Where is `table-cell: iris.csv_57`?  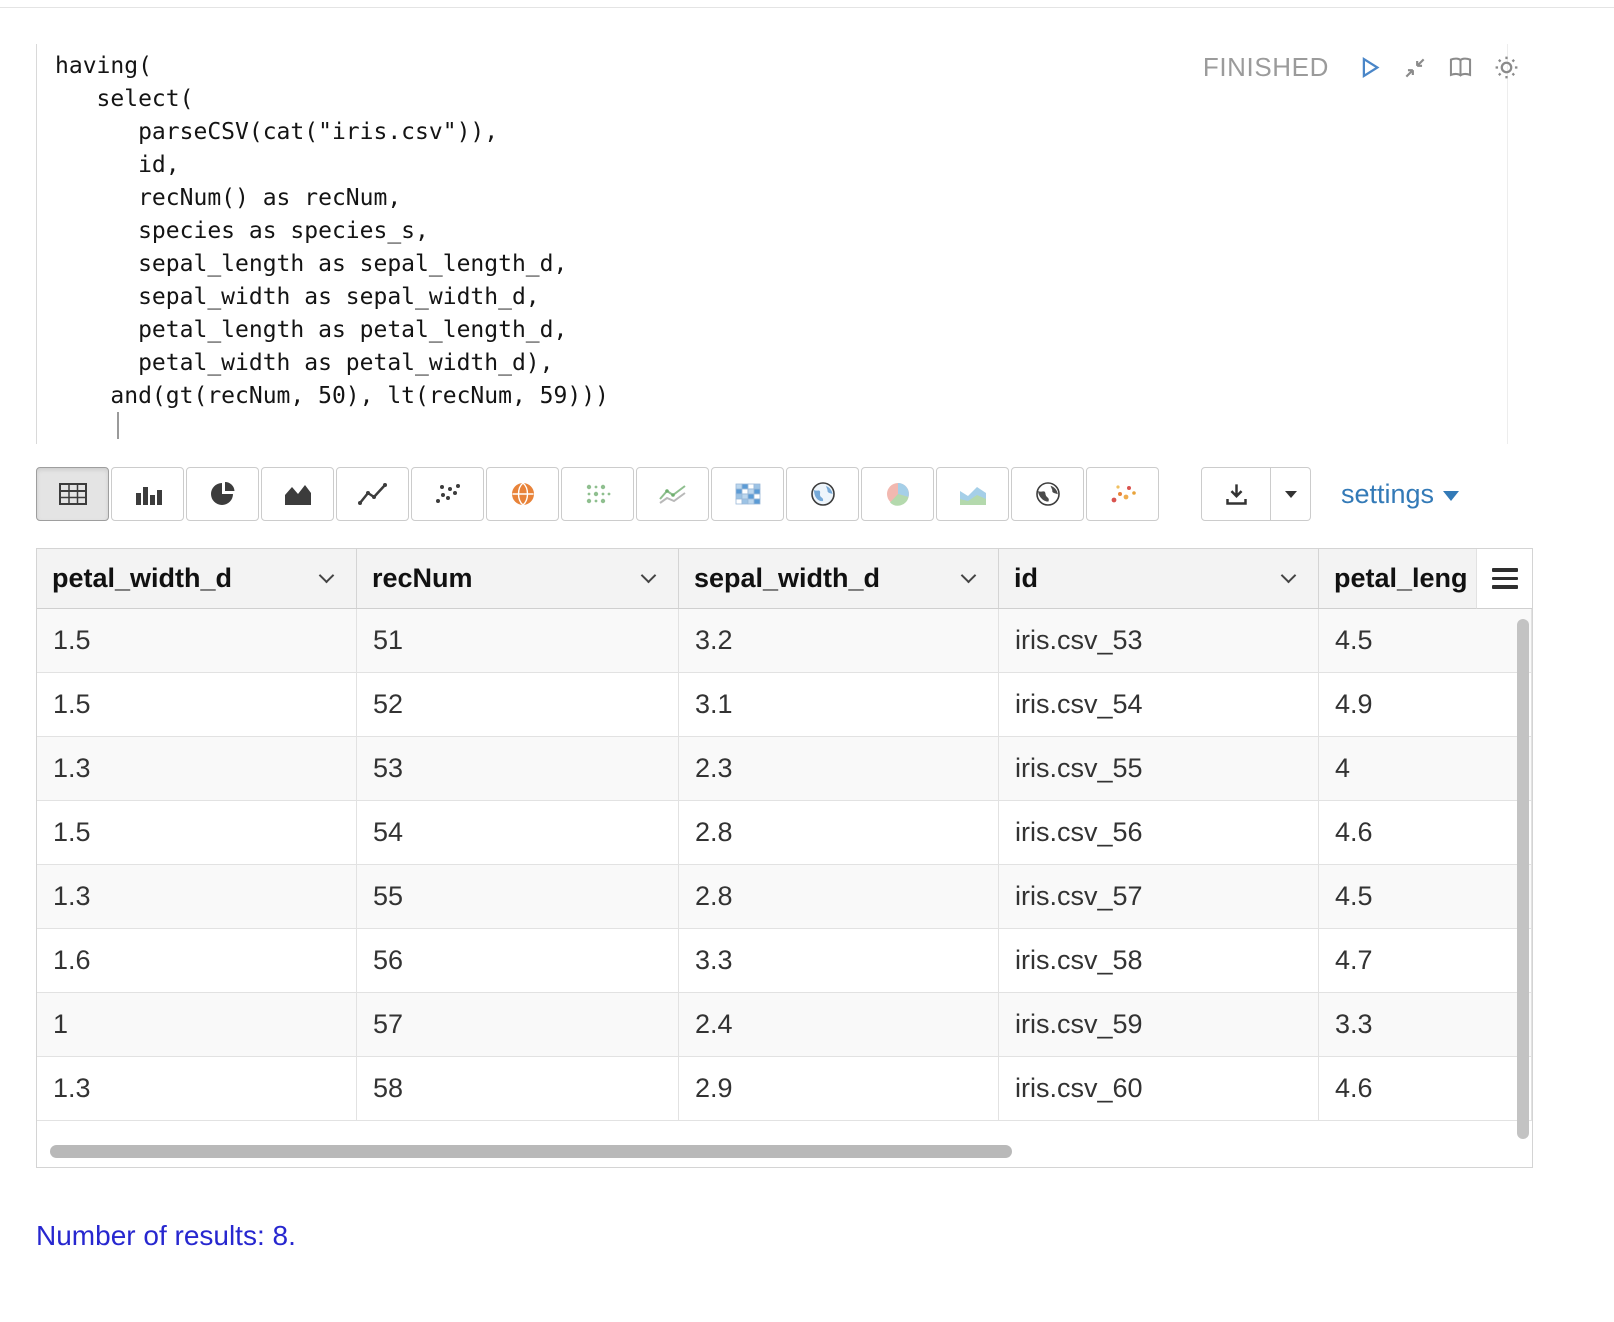 table-cell: iris.csv_57 is located at coordinates (1159, 896).